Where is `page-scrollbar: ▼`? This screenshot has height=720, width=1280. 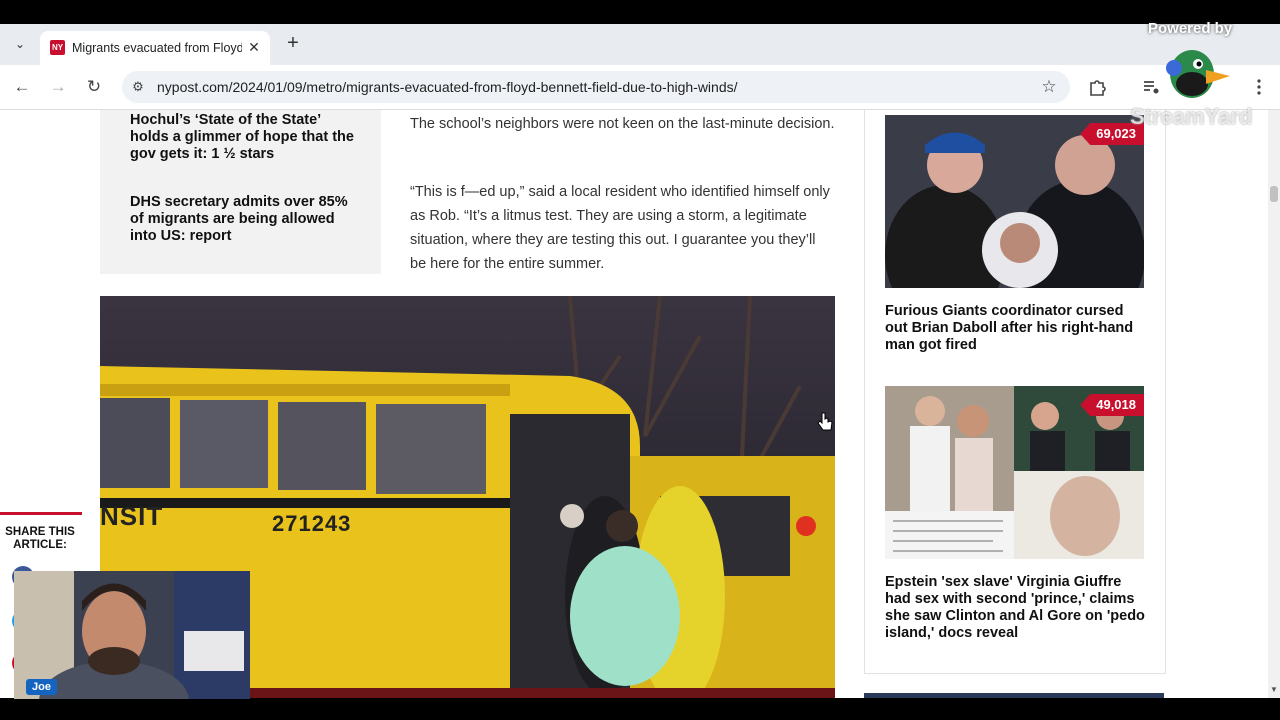 page-scrollbar: ▼ is located at coordinates (1274, 404).